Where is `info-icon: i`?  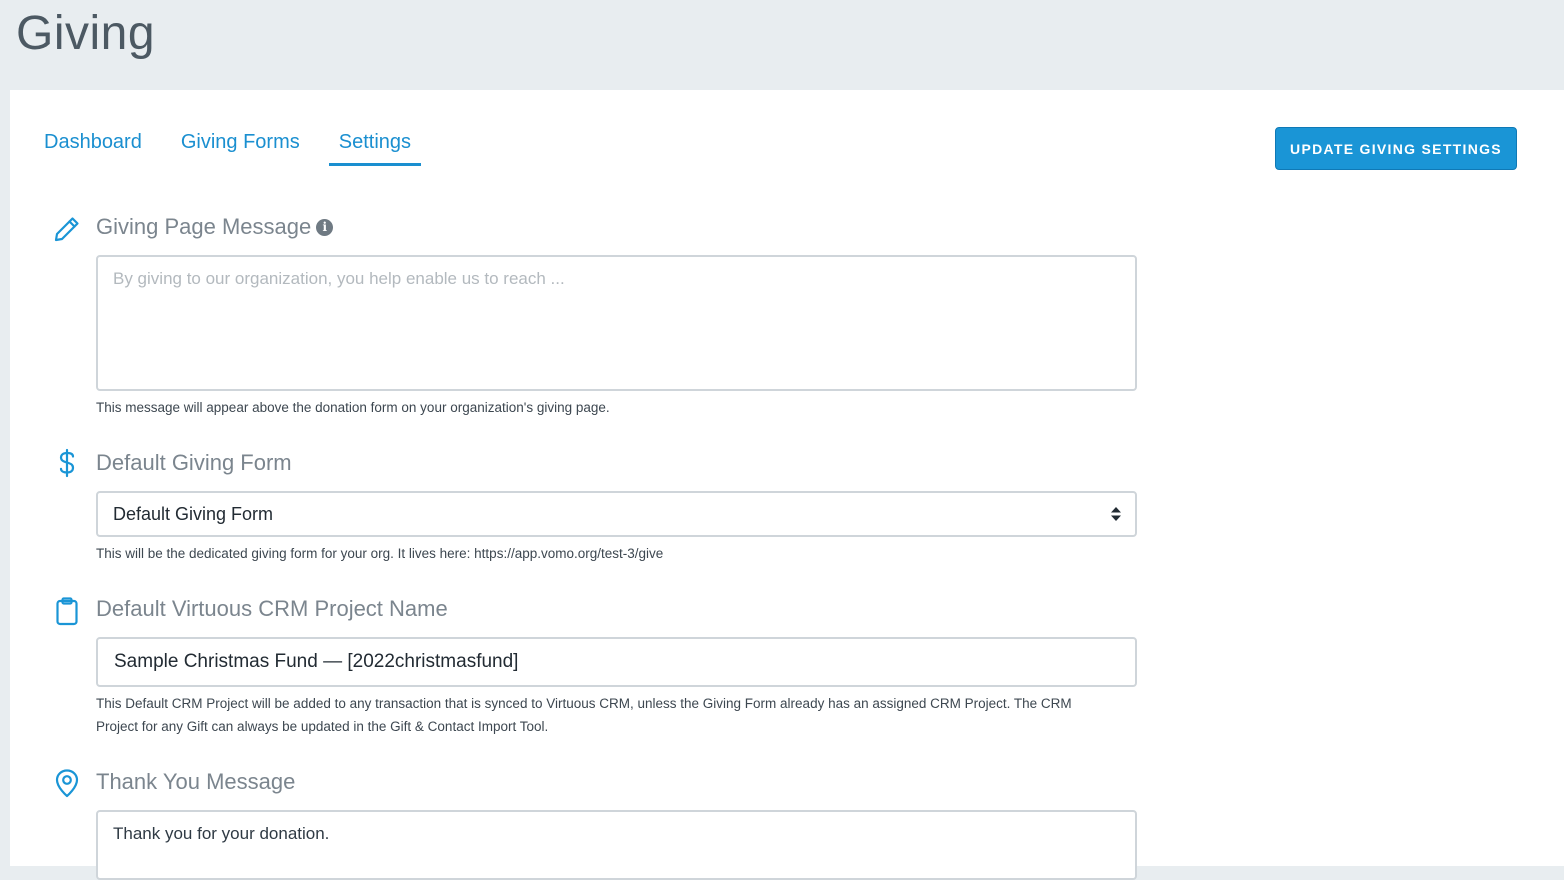 info-icon: i is located at coordinates (325, 227).